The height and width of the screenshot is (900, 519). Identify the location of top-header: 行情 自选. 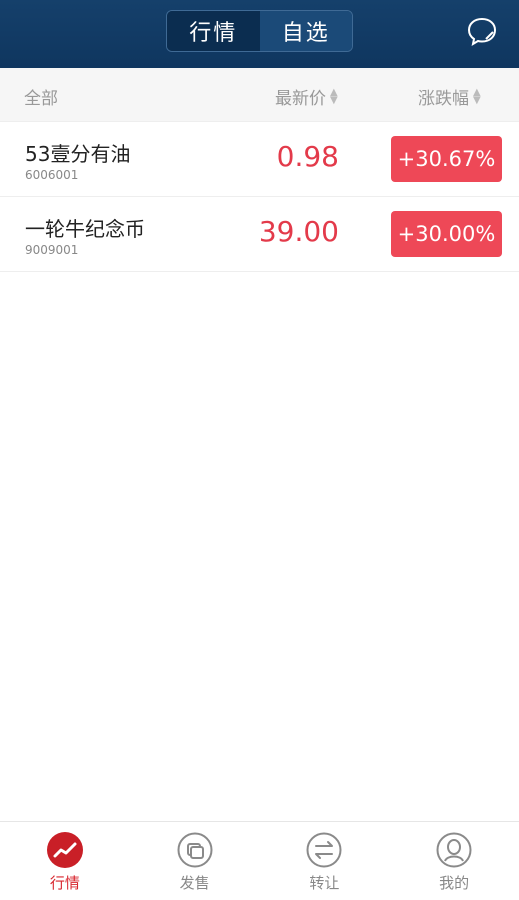
(259, 34).